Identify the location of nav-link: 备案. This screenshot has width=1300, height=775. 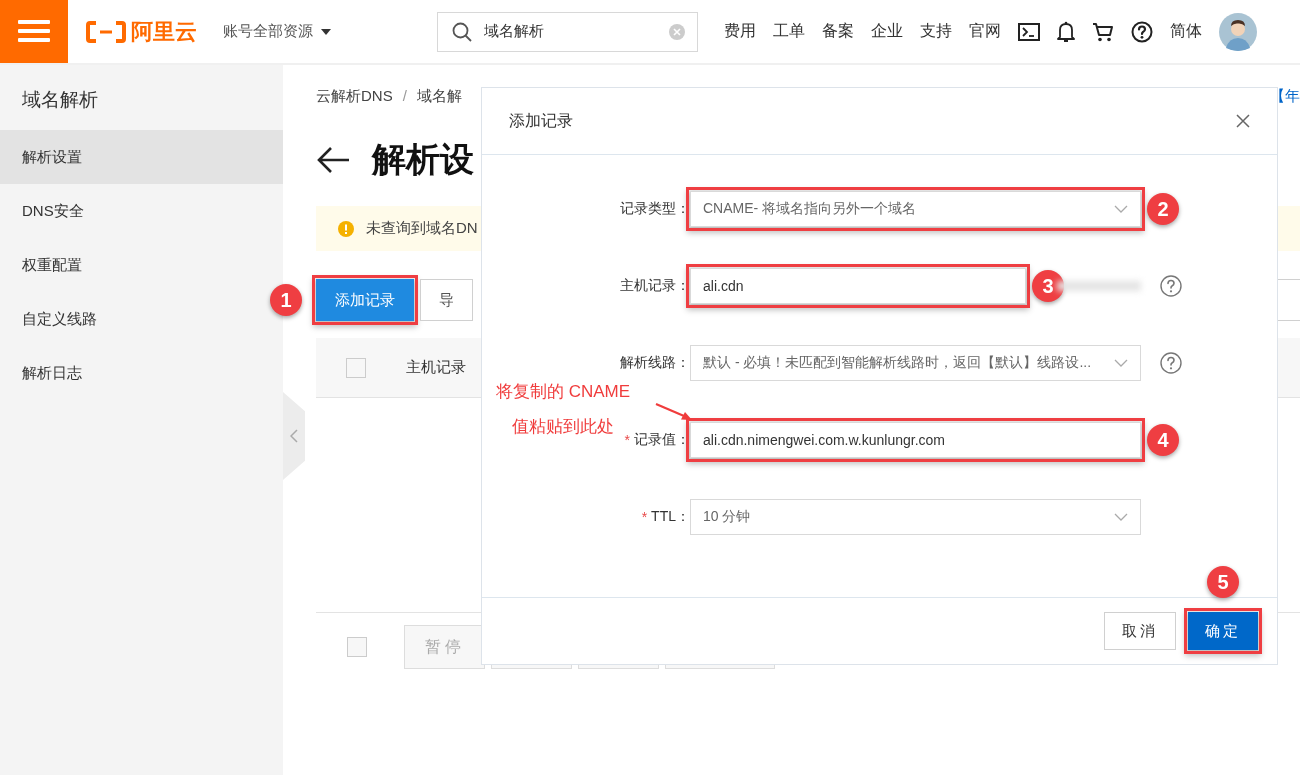
(838, 31).